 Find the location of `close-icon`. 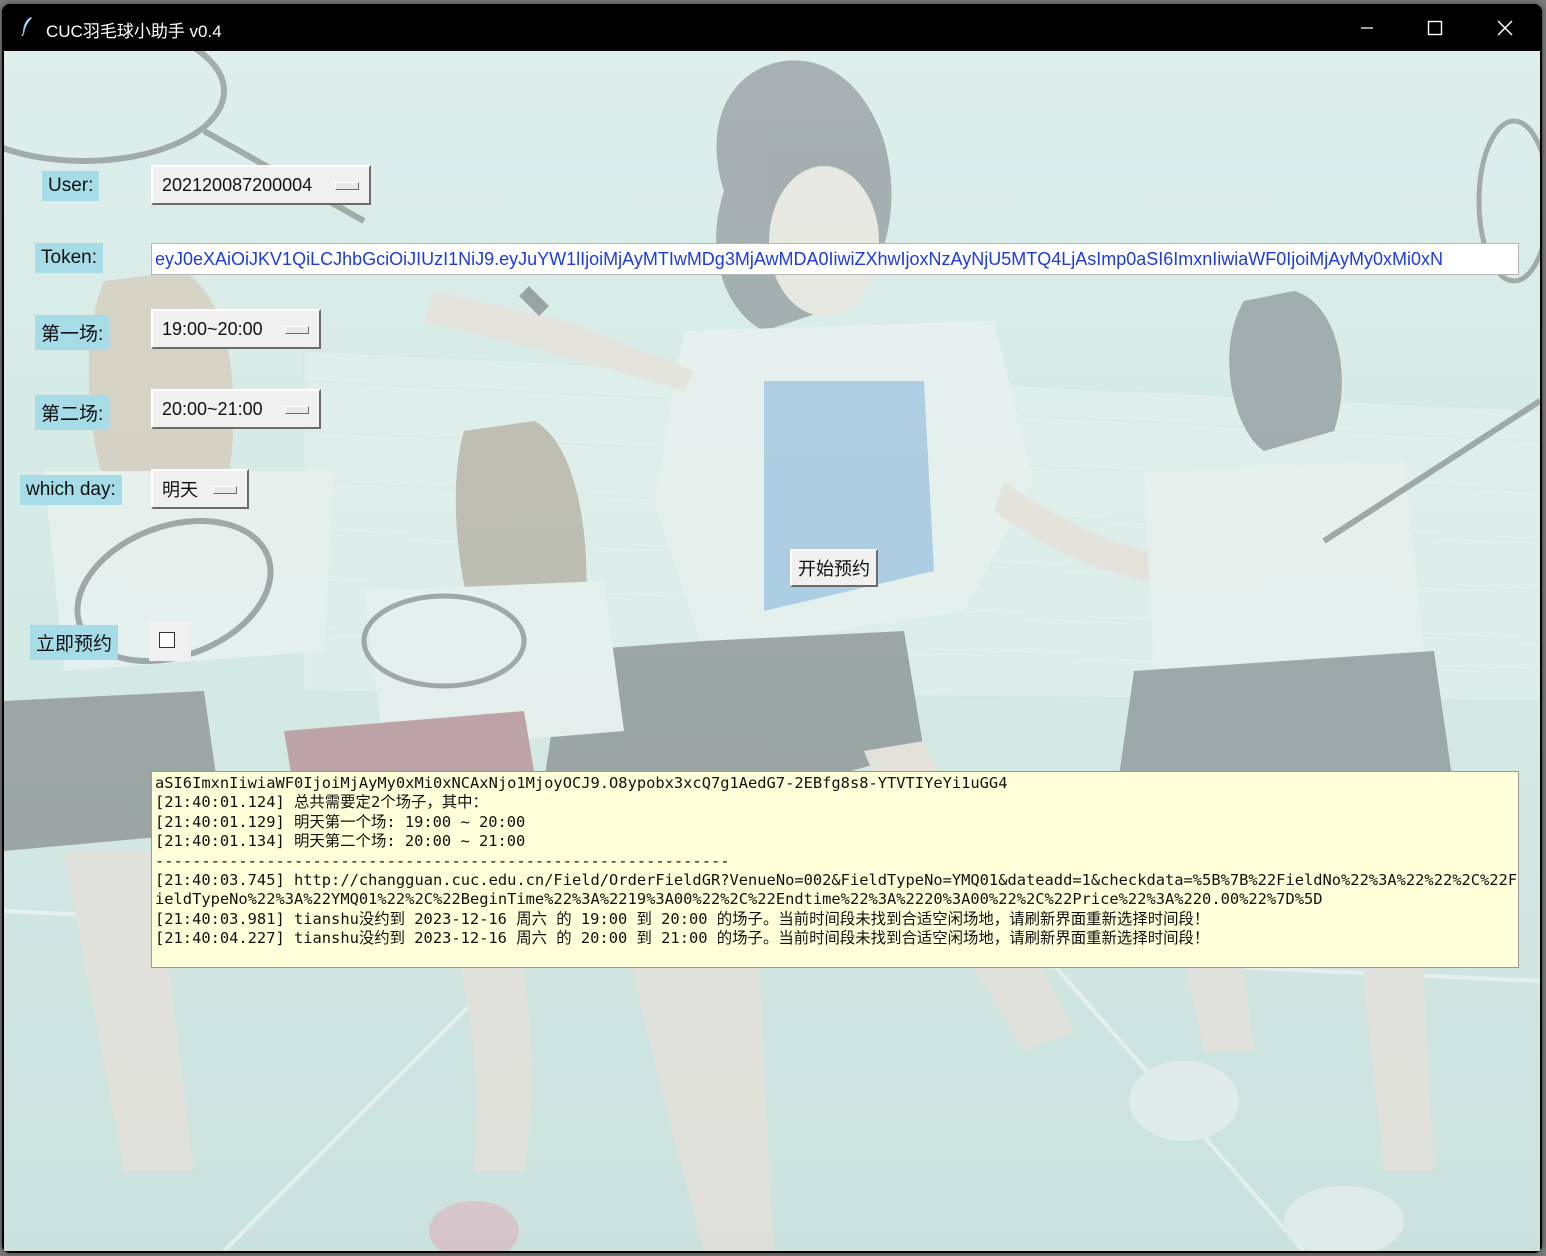

close-icon is located at coordinates (1505, 27).